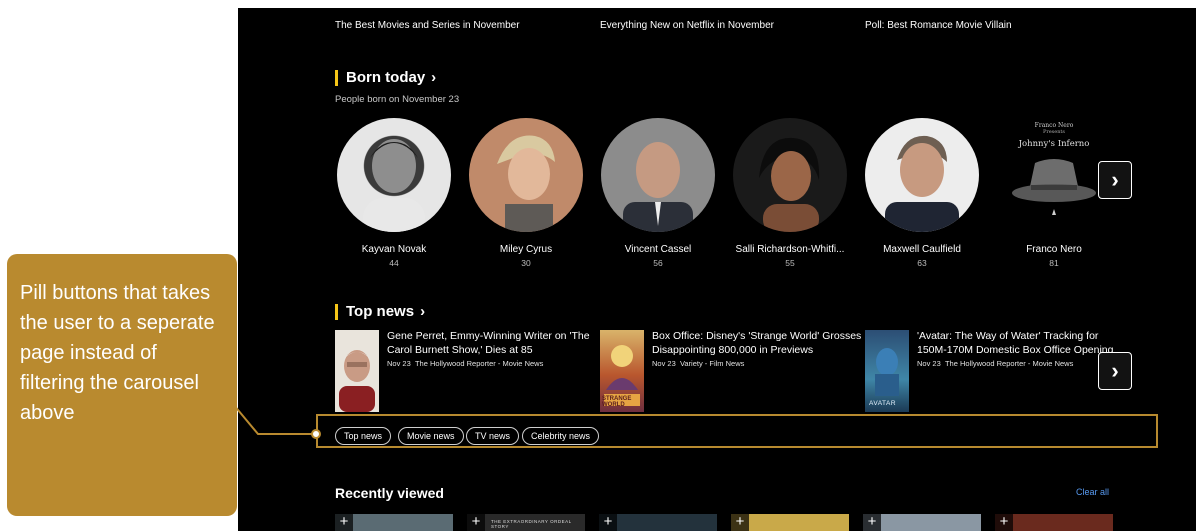 The width and height of the screenshot is (1196, 531). Describe the element at coordinates (526, 263) in the screenshot. I see `person-age: 30` at that location.